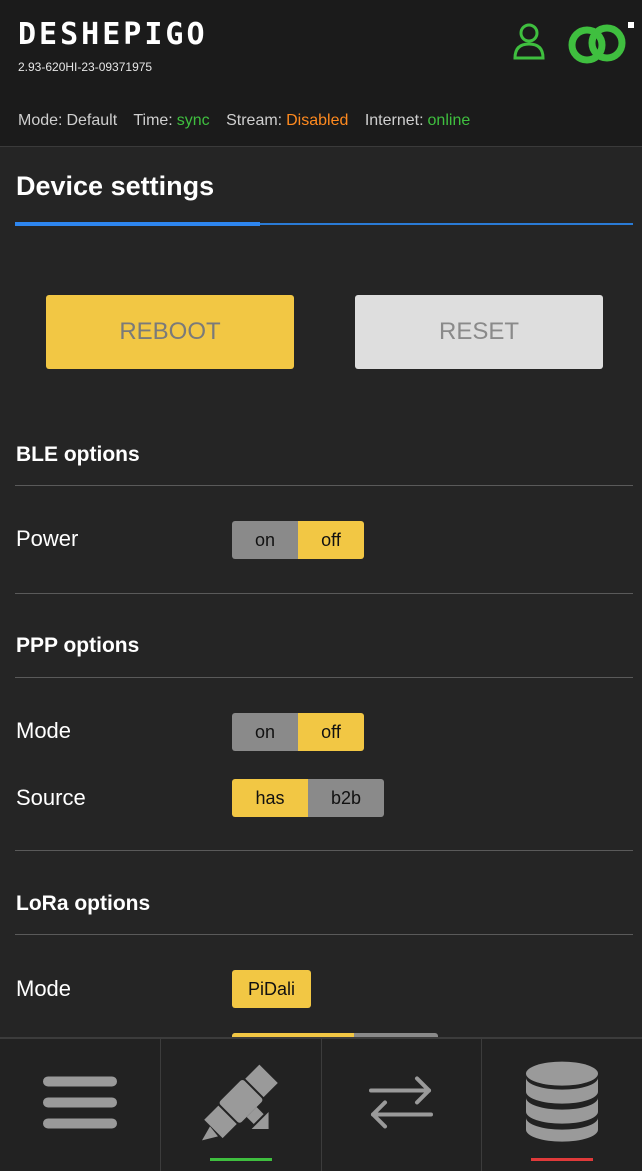  I want to click on bottom-nav, so click(321, 1104).